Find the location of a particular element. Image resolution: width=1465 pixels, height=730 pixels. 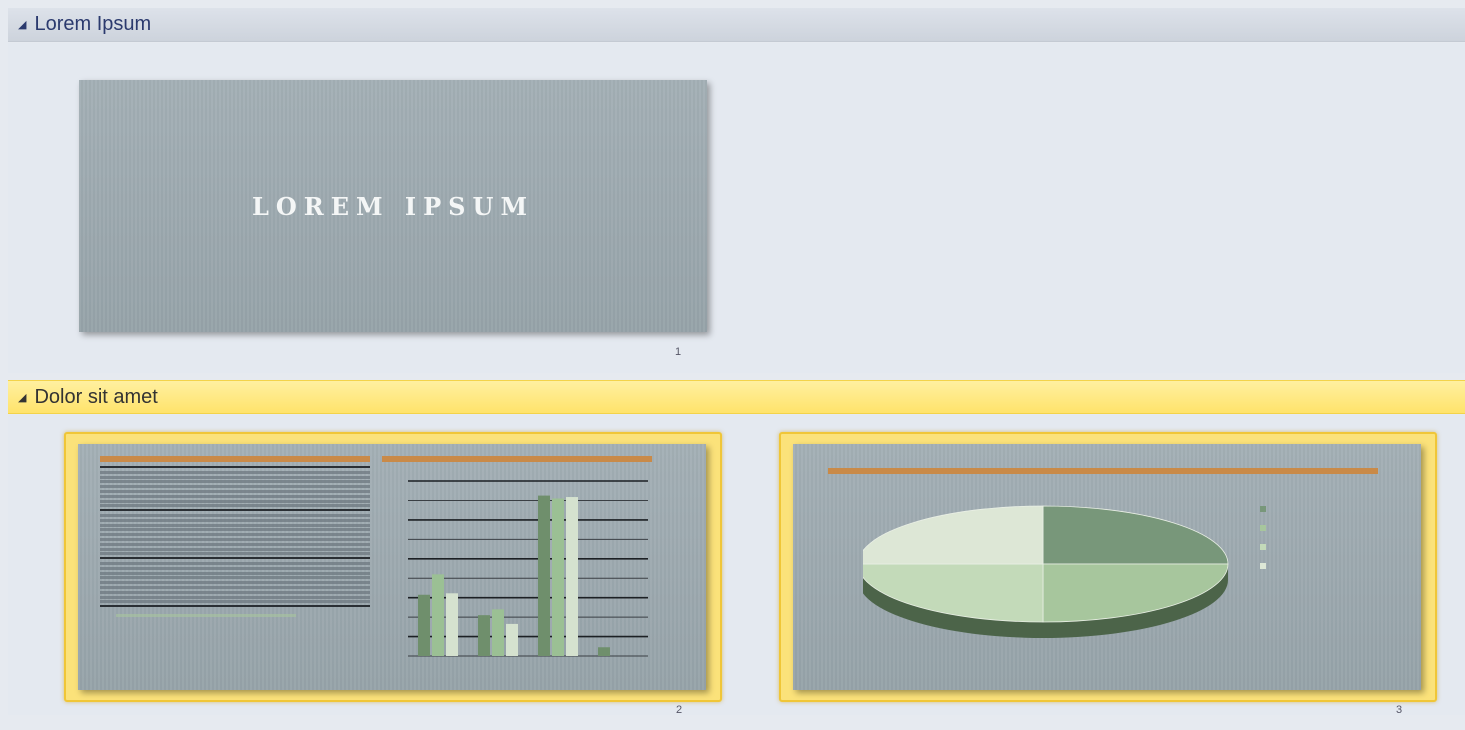

slide-thumbnail-1: LOREM IPSUM is located at coordinates (393, 206).